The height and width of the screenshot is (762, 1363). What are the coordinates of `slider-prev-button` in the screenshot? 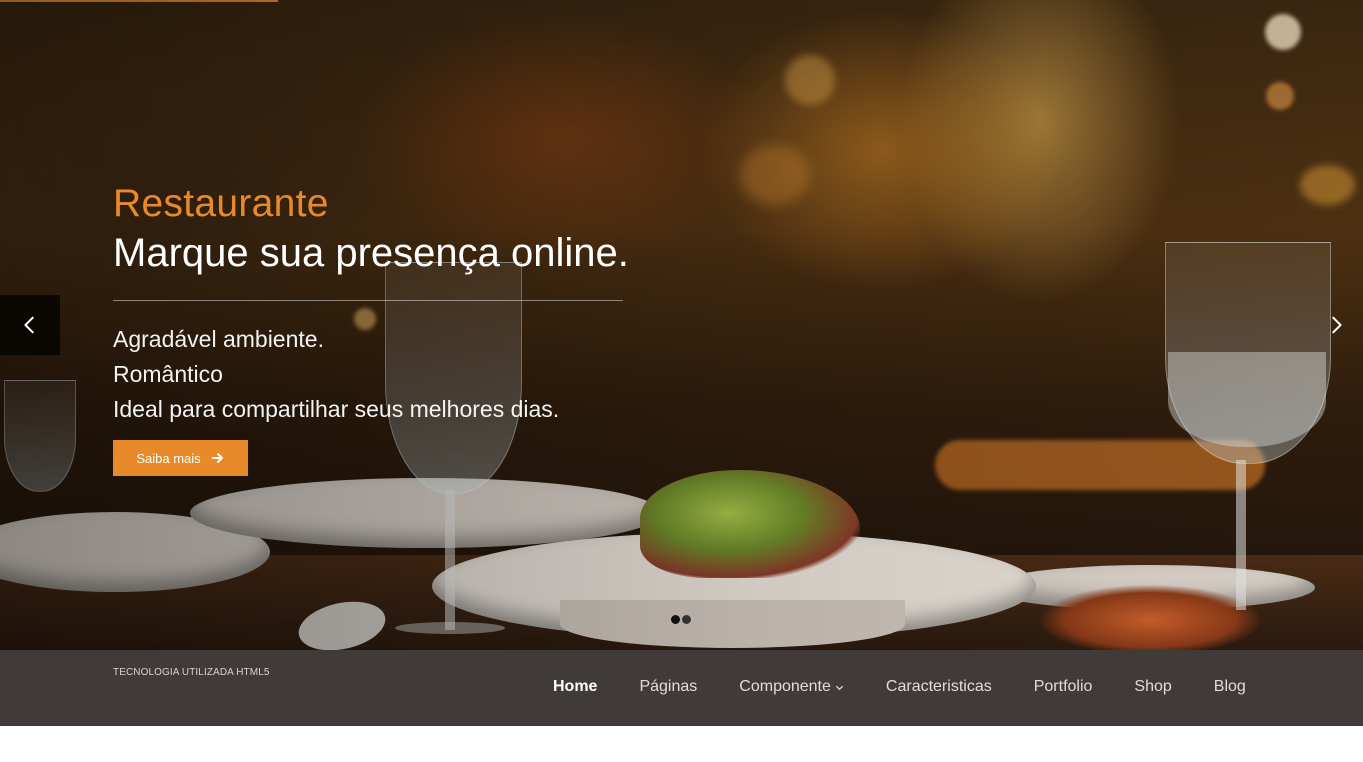 It's located at (30, 325).